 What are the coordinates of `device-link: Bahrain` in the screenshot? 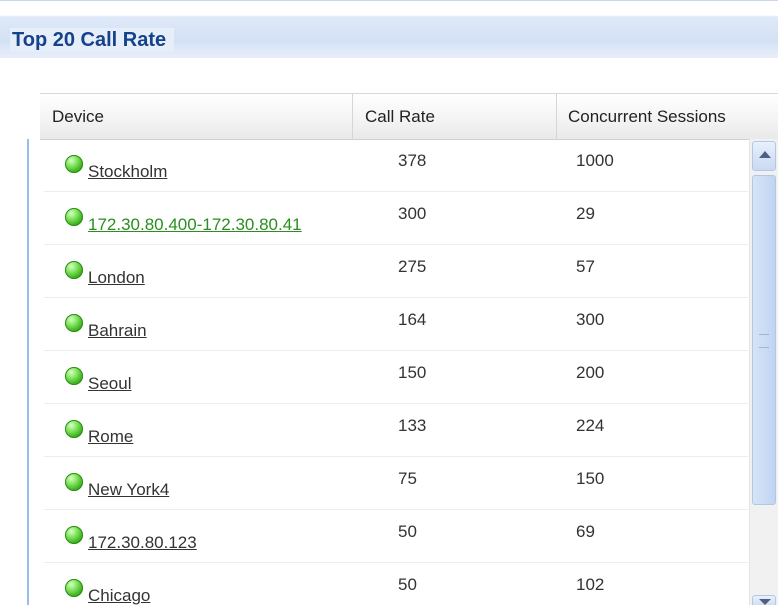 It's located at (117, 331).